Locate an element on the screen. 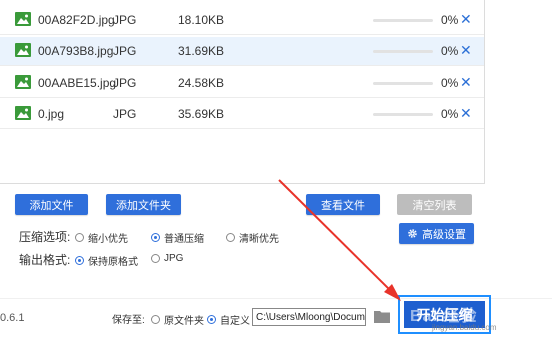  file-name: 00A82F2D.jpg is located at coordinates (76, 20).